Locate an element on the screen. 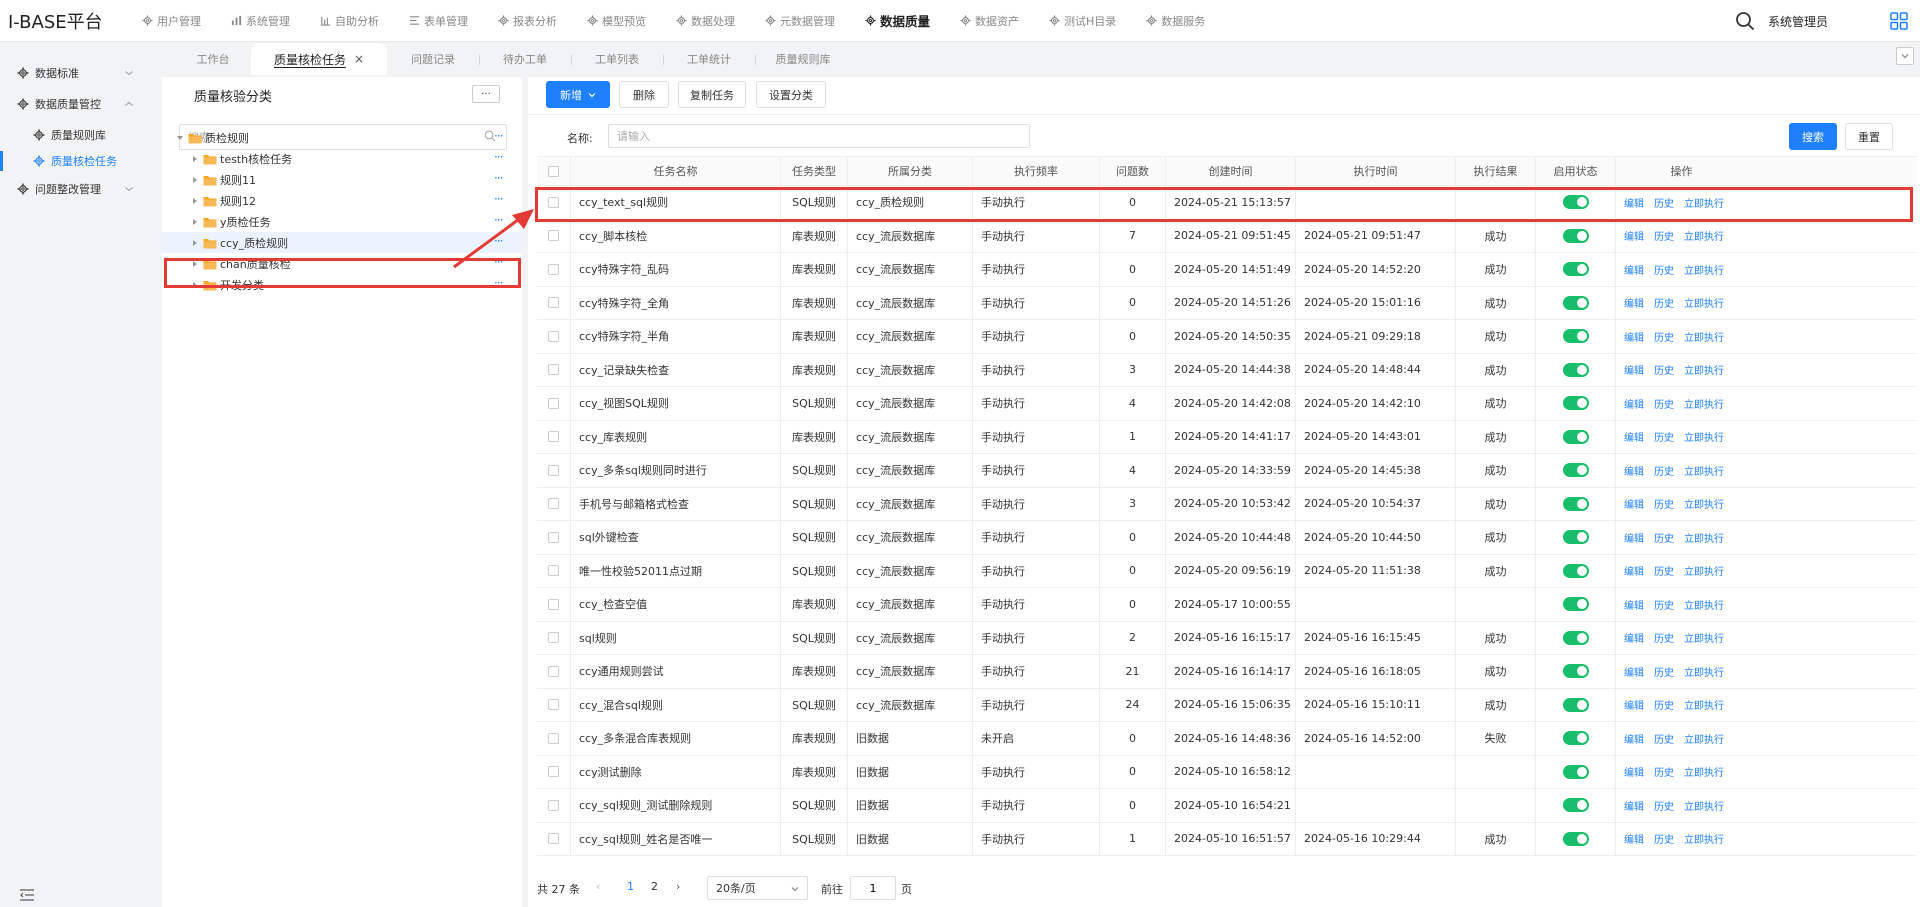 The height and width of the screenshot is (907, 1920). tab-3: 待办工单 is located at coordinates (525, 59).